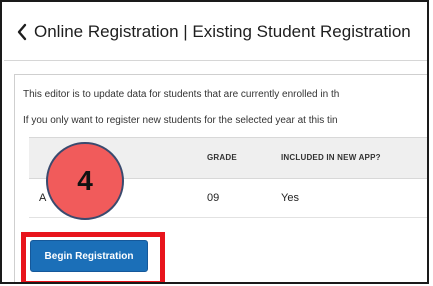 This screenshot has width=433, height=286. I want to click on student-included-cell: Yes, so click(290, 198).